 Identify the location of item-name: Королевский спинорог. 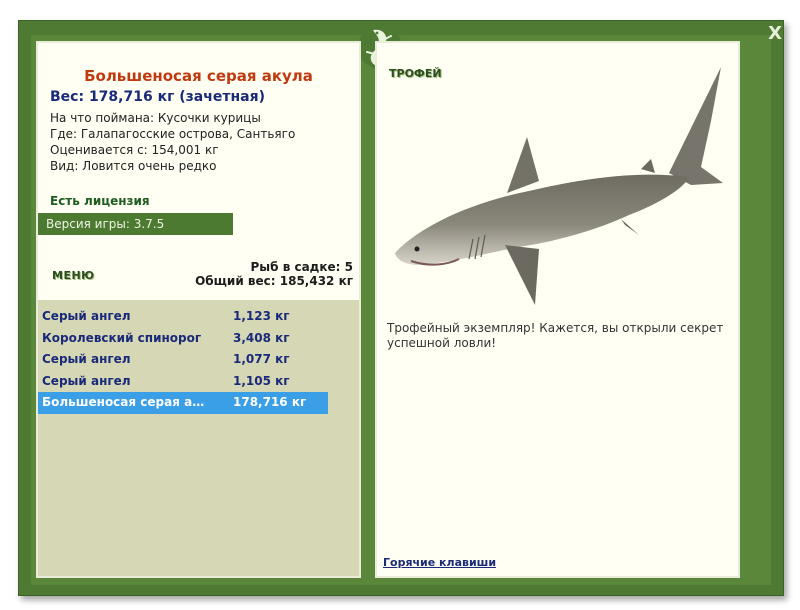
(122, 337).